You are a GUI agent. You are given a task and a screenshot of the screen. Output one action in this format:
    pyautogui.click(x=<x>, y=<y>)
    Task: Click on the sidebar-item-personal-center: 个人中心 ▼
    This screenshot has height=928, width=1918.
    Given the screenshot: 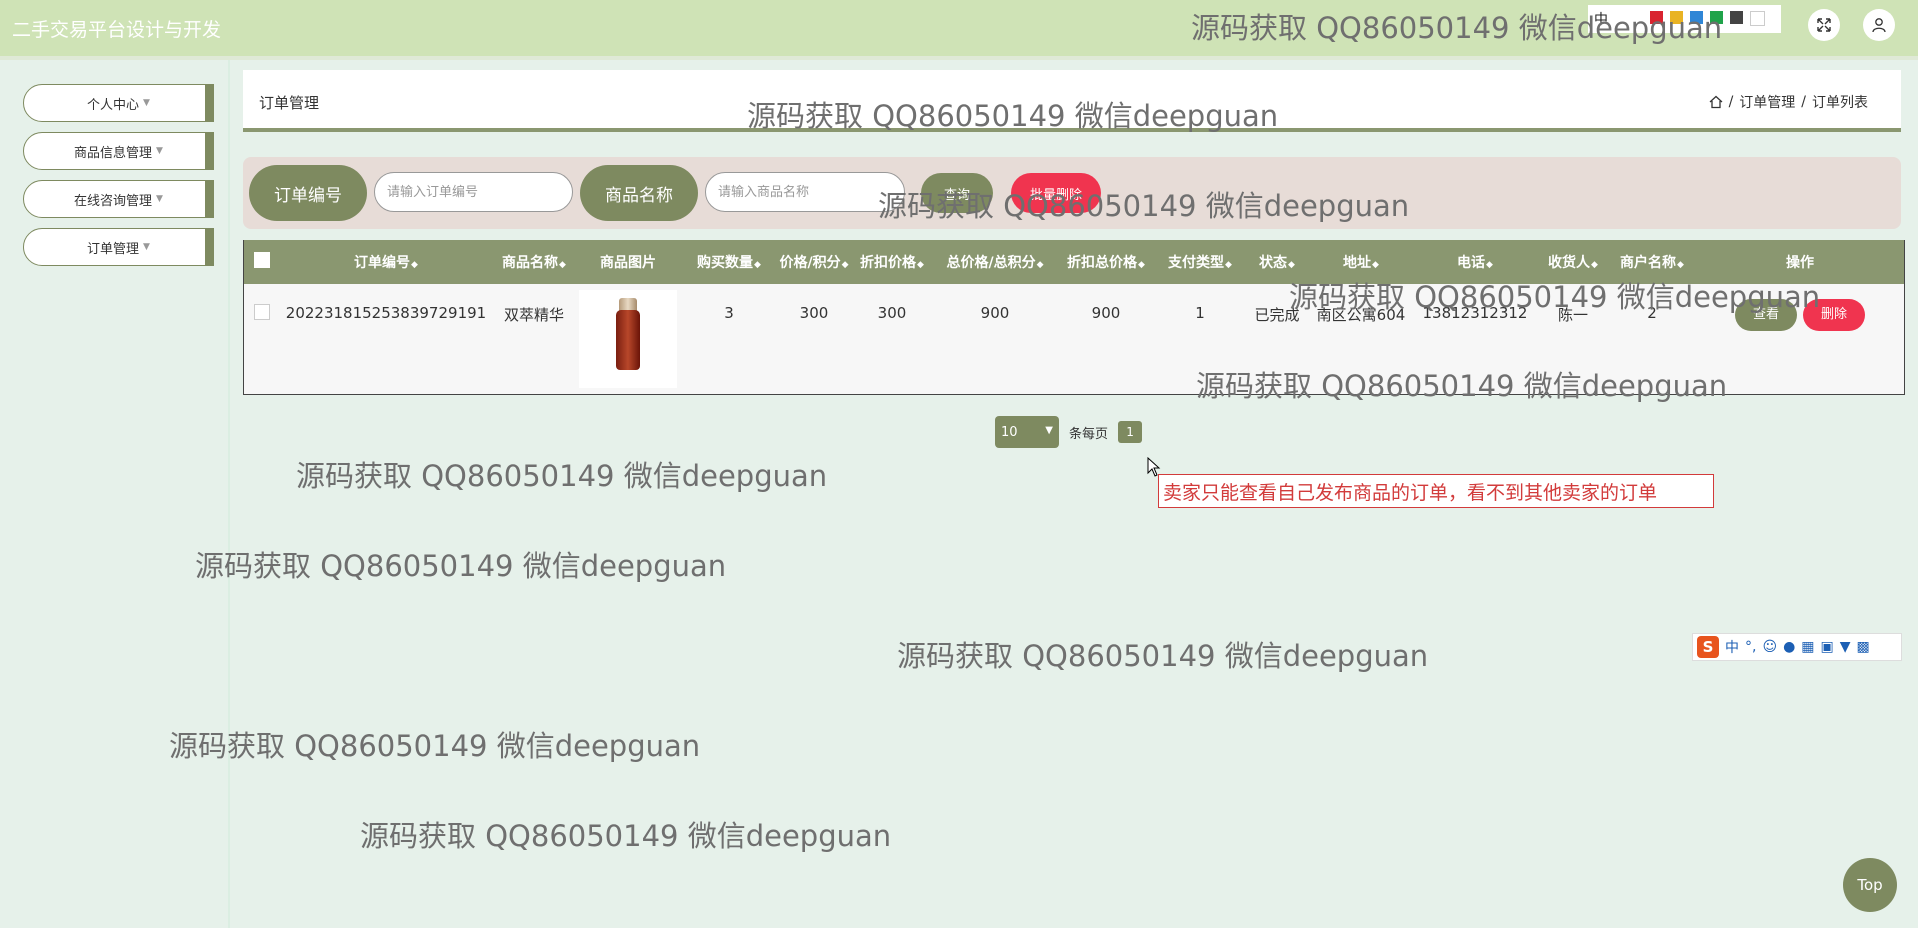 What is the action you would take?
    pyautogui.click(x=118, y=103)
    